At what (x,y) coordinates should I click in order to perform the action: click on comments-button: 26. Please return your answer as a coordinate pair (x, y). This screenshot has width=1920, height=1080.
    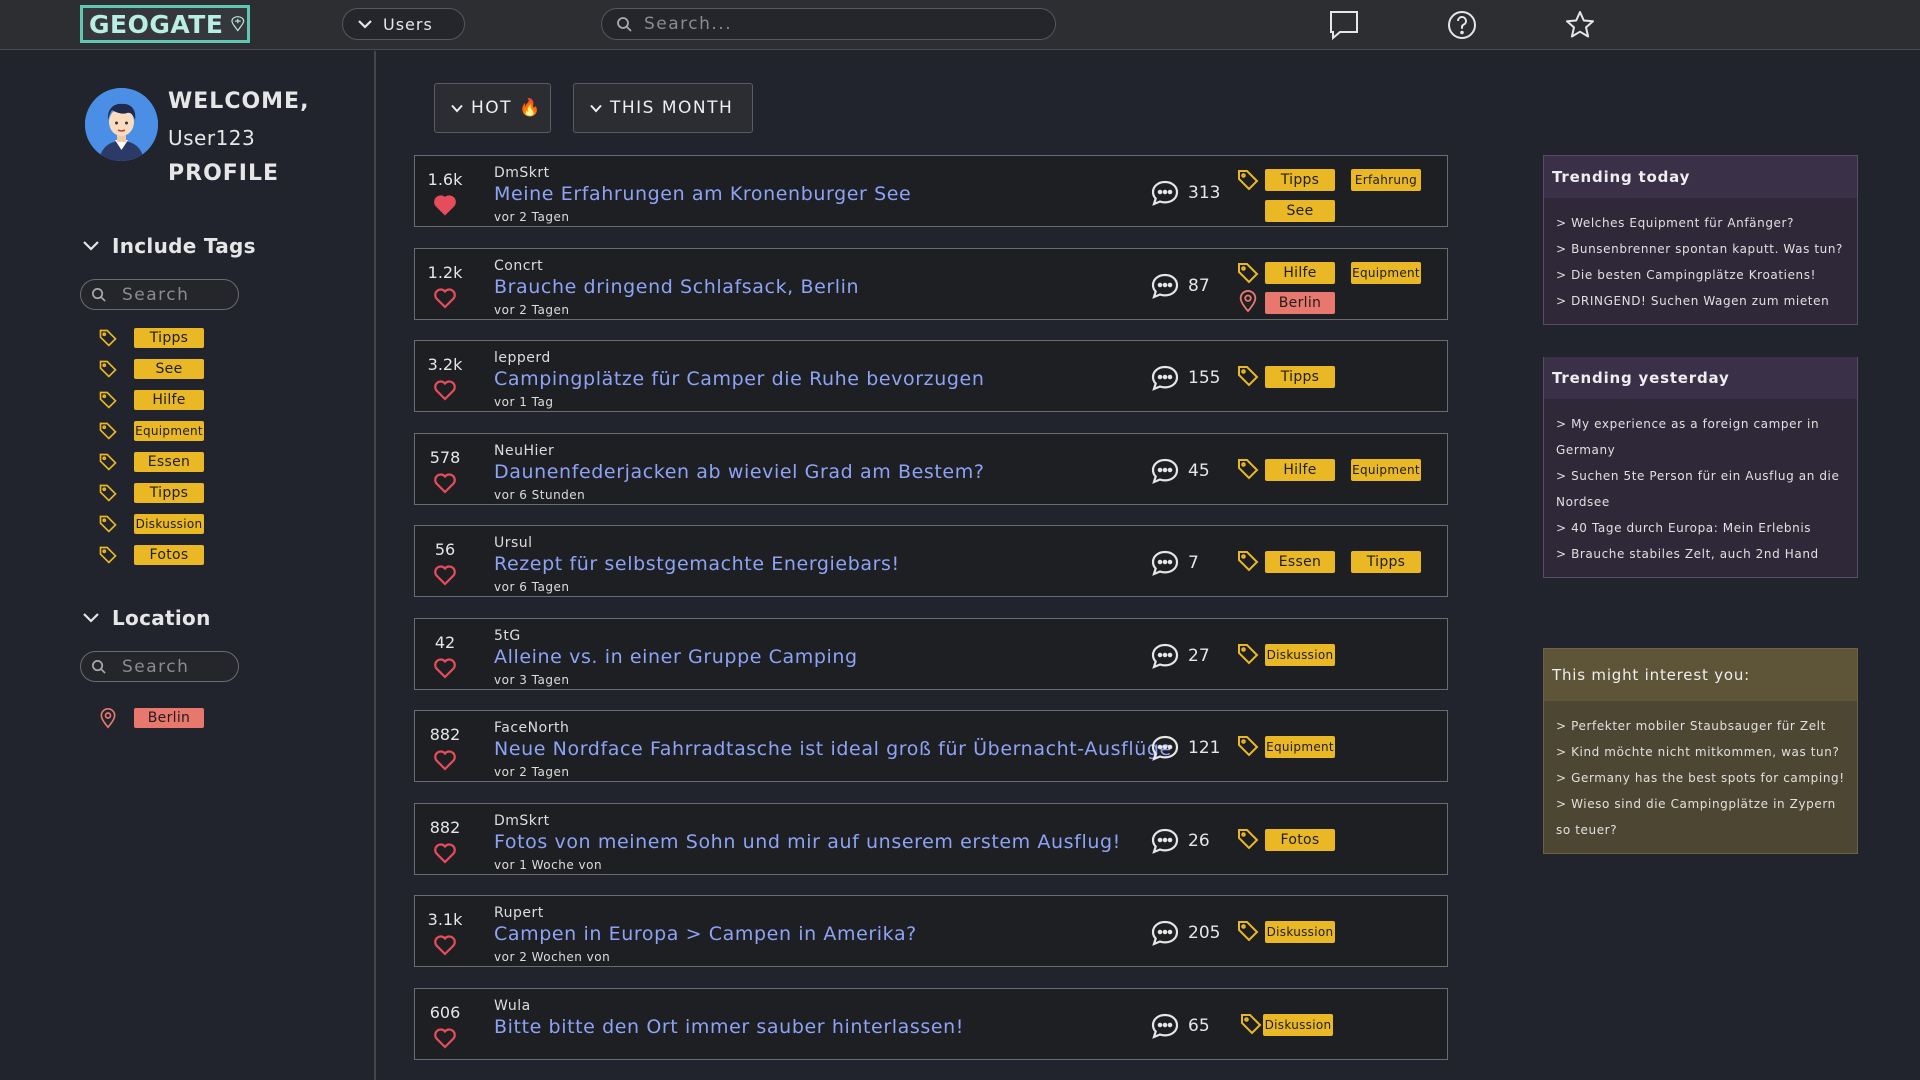
    Looking at the image, I should click on (1180, 841).